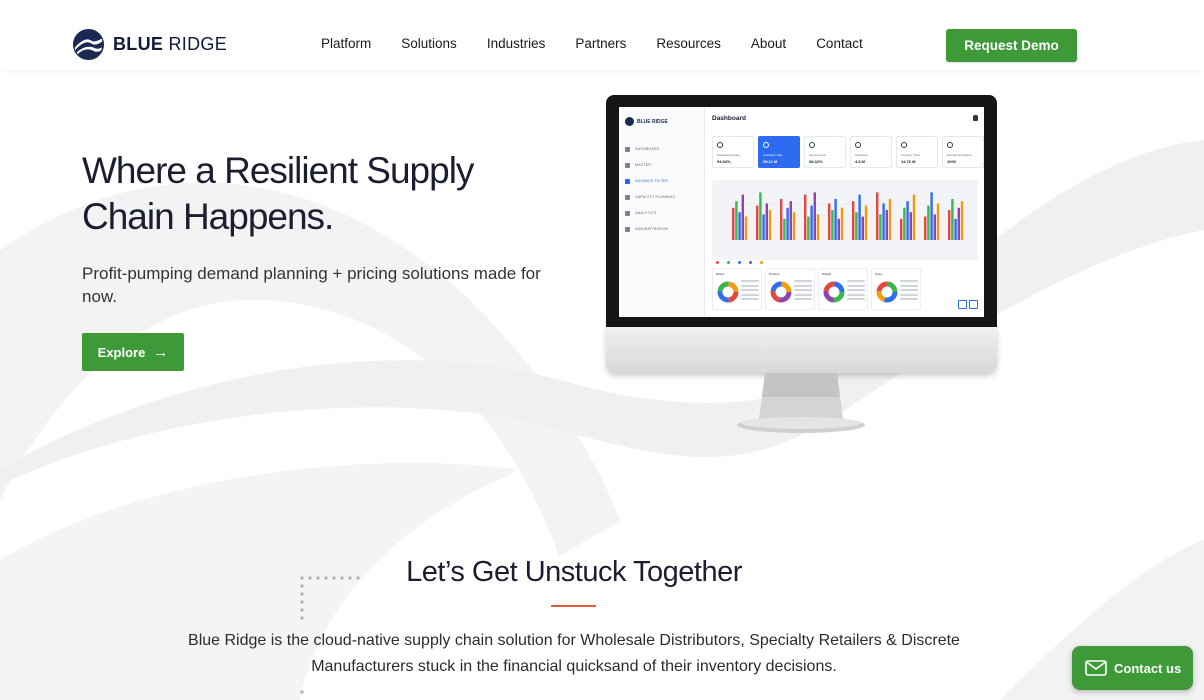  Describe the element at coordinates (737, 289) in the screenshot. I see `donut-card: Brand` at that location.